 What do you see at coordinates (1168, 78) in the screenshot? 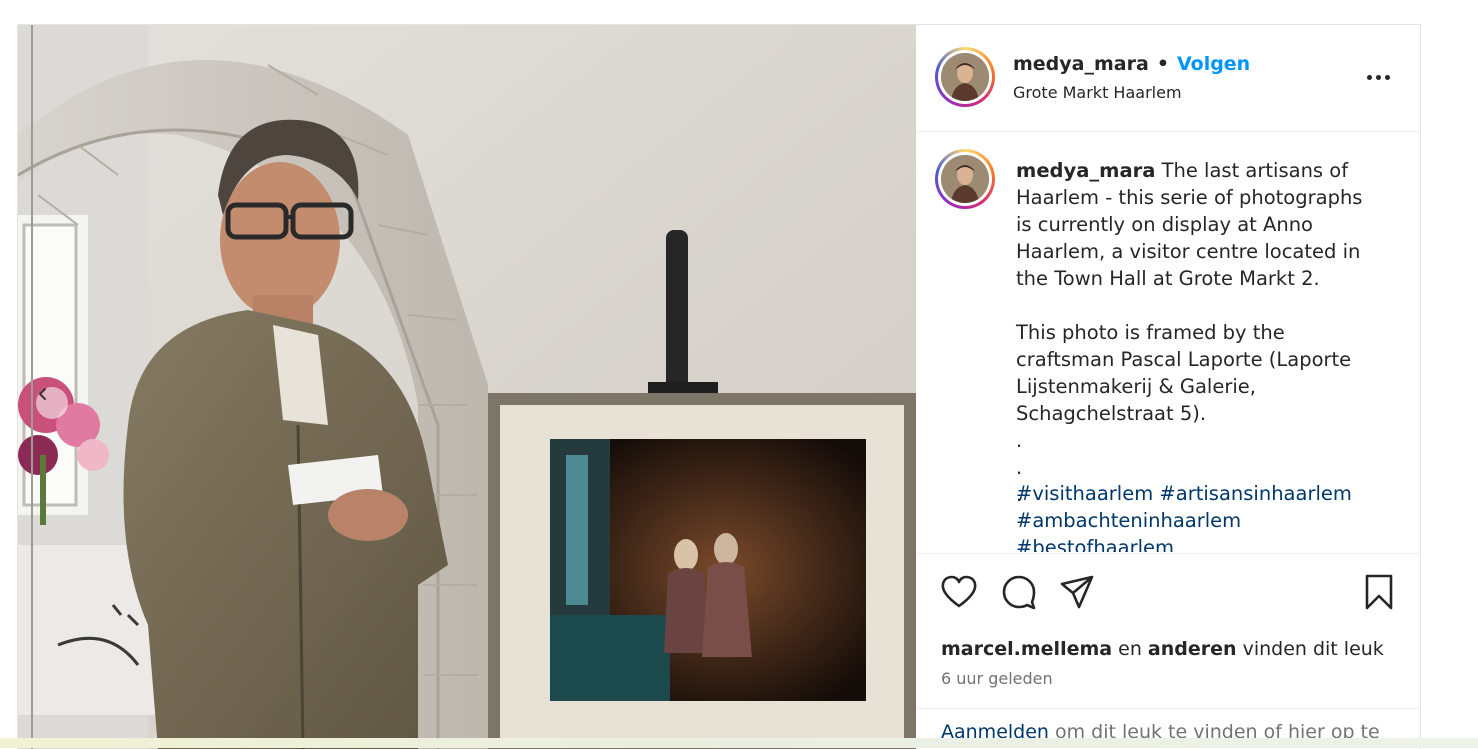
I see `post-header: medya_mara • Volgen Grote Markt Haarlem` at bounding box center [1168, 78].